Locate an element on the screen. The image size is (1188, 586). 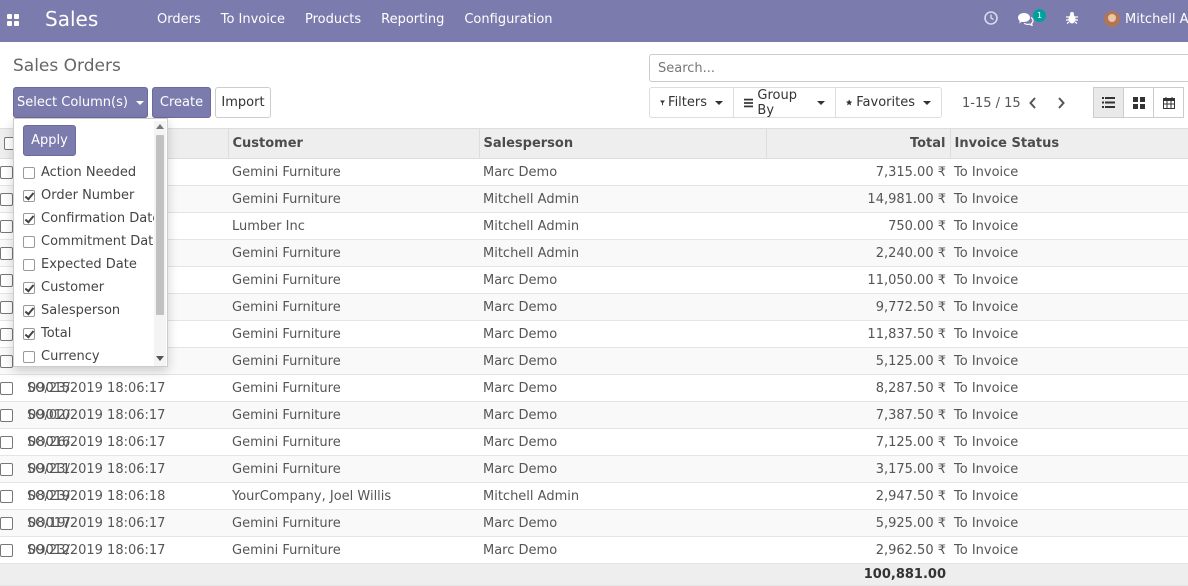
order-number: SO015 is located at coordinates (49, 388).